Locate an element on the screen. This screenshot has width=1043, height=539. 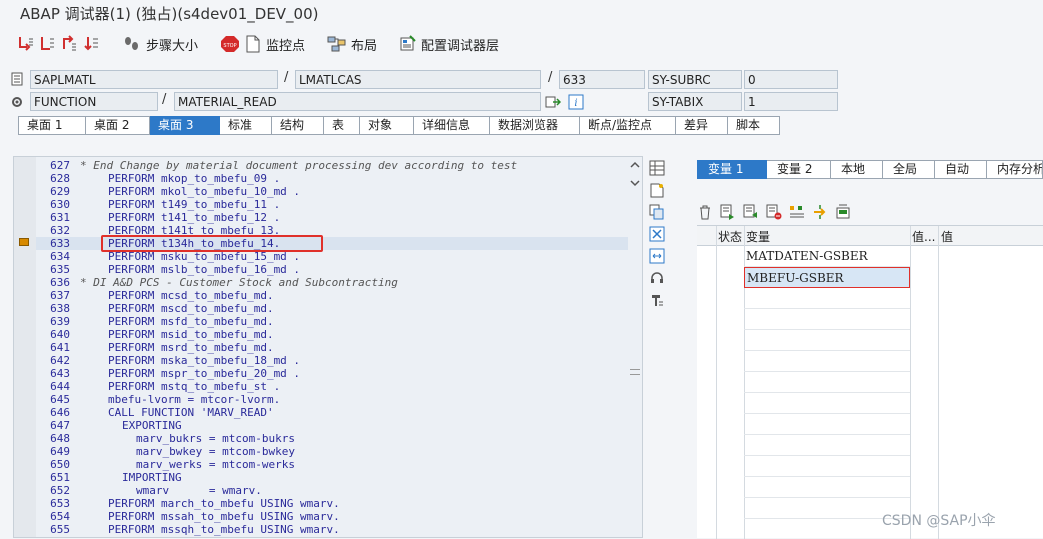
code-line: 631 PERFORM t141_to_mbefu_12 . is located at coordinates (332, 217).